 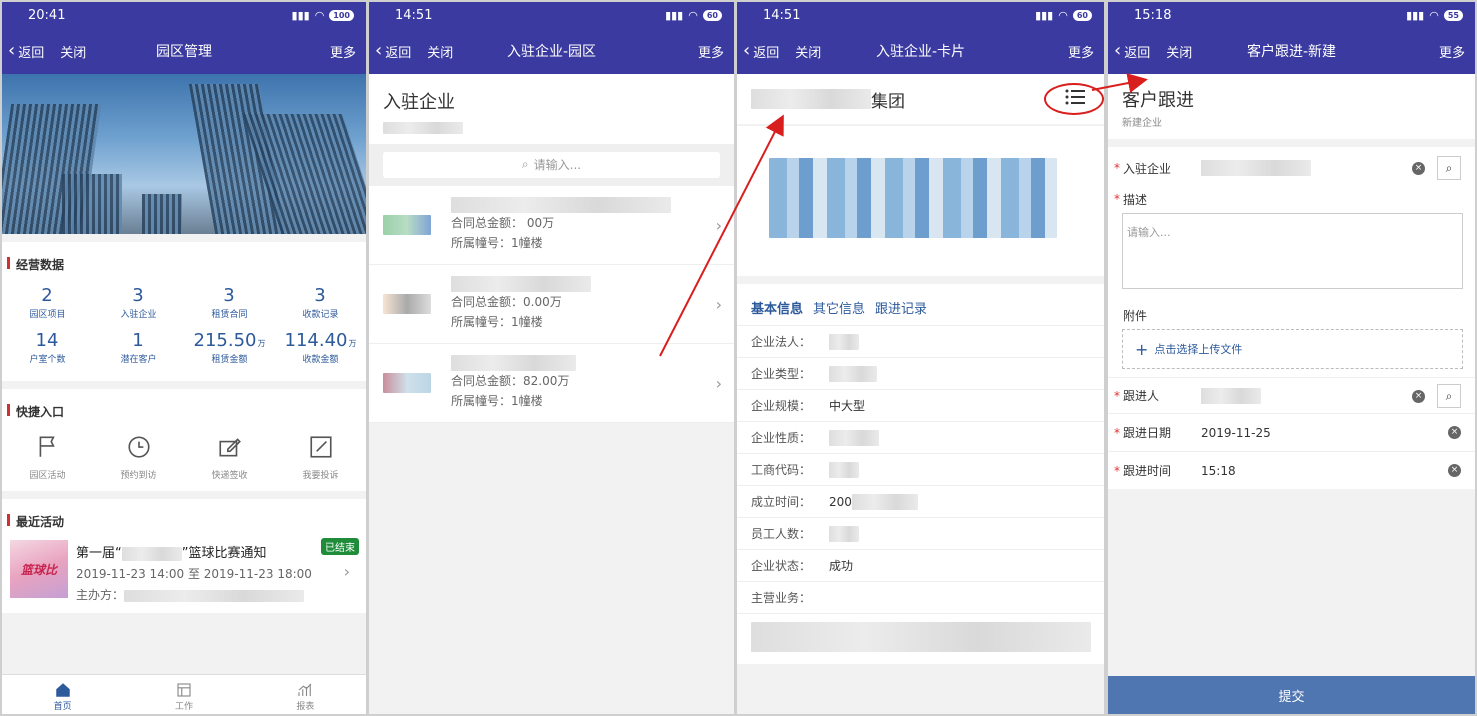 I want to click on stat-item: 1 潜在客户, so click(x=138, y=348).